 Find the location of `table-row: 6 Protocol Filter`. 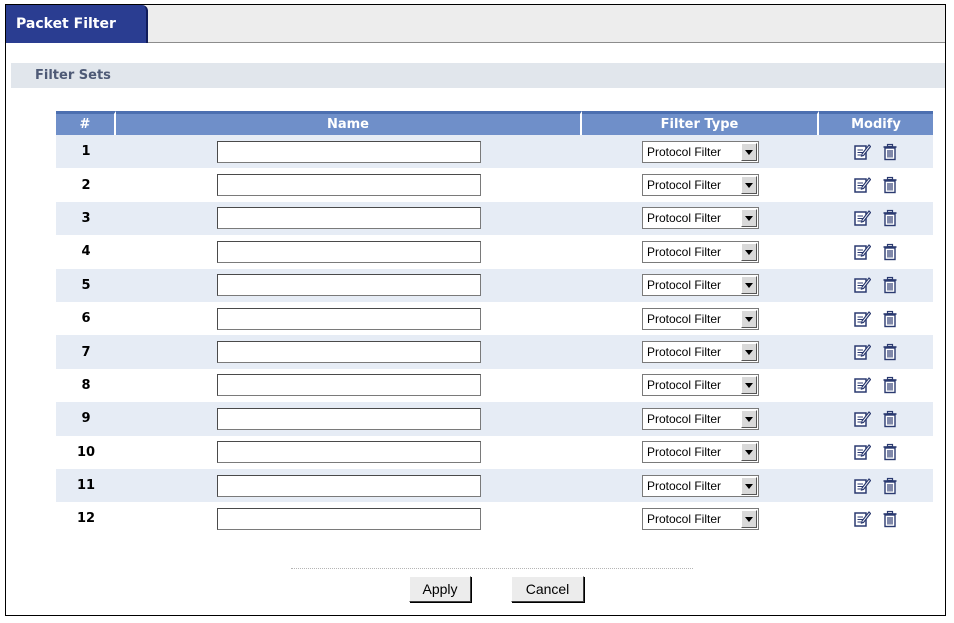

table-row: 6 Protocol Filter is located at coordinates (494, 318).